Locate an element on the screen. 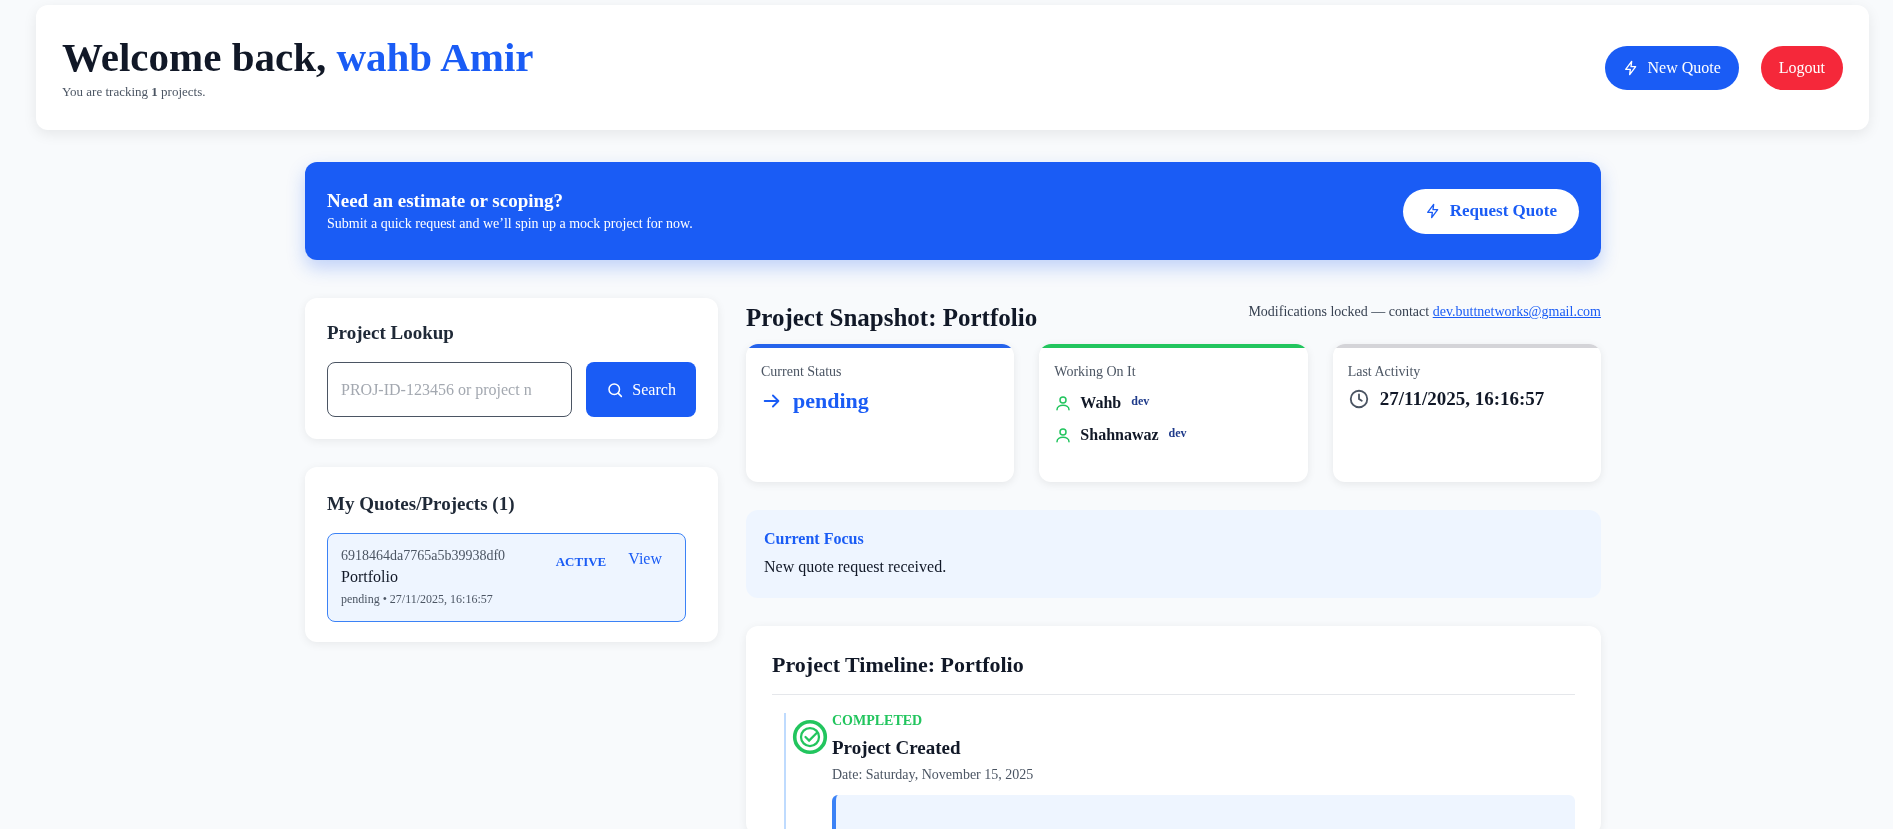 The width and height of the screenshot is (1893, 829). member-name: Wahb is located at coordinates (1101, 403).